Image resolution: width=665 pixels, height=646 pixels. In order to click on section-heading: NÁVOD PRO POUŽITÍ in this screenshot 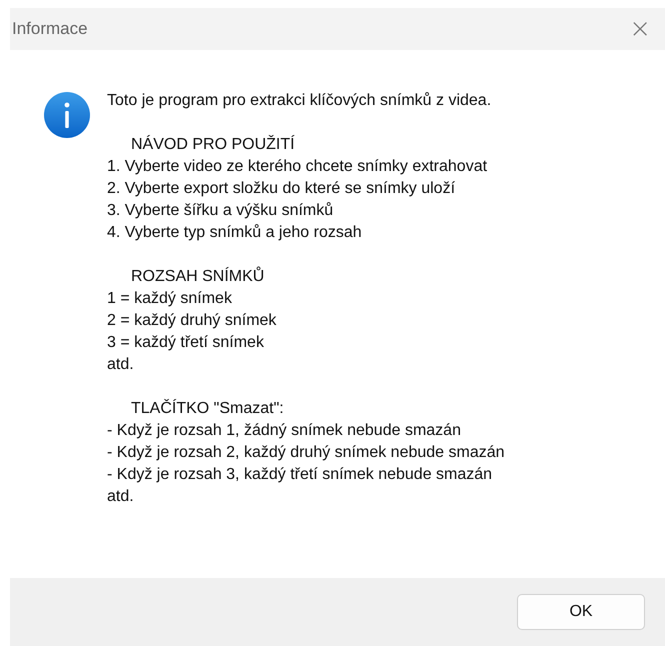, I will do `click(213, 144)`.